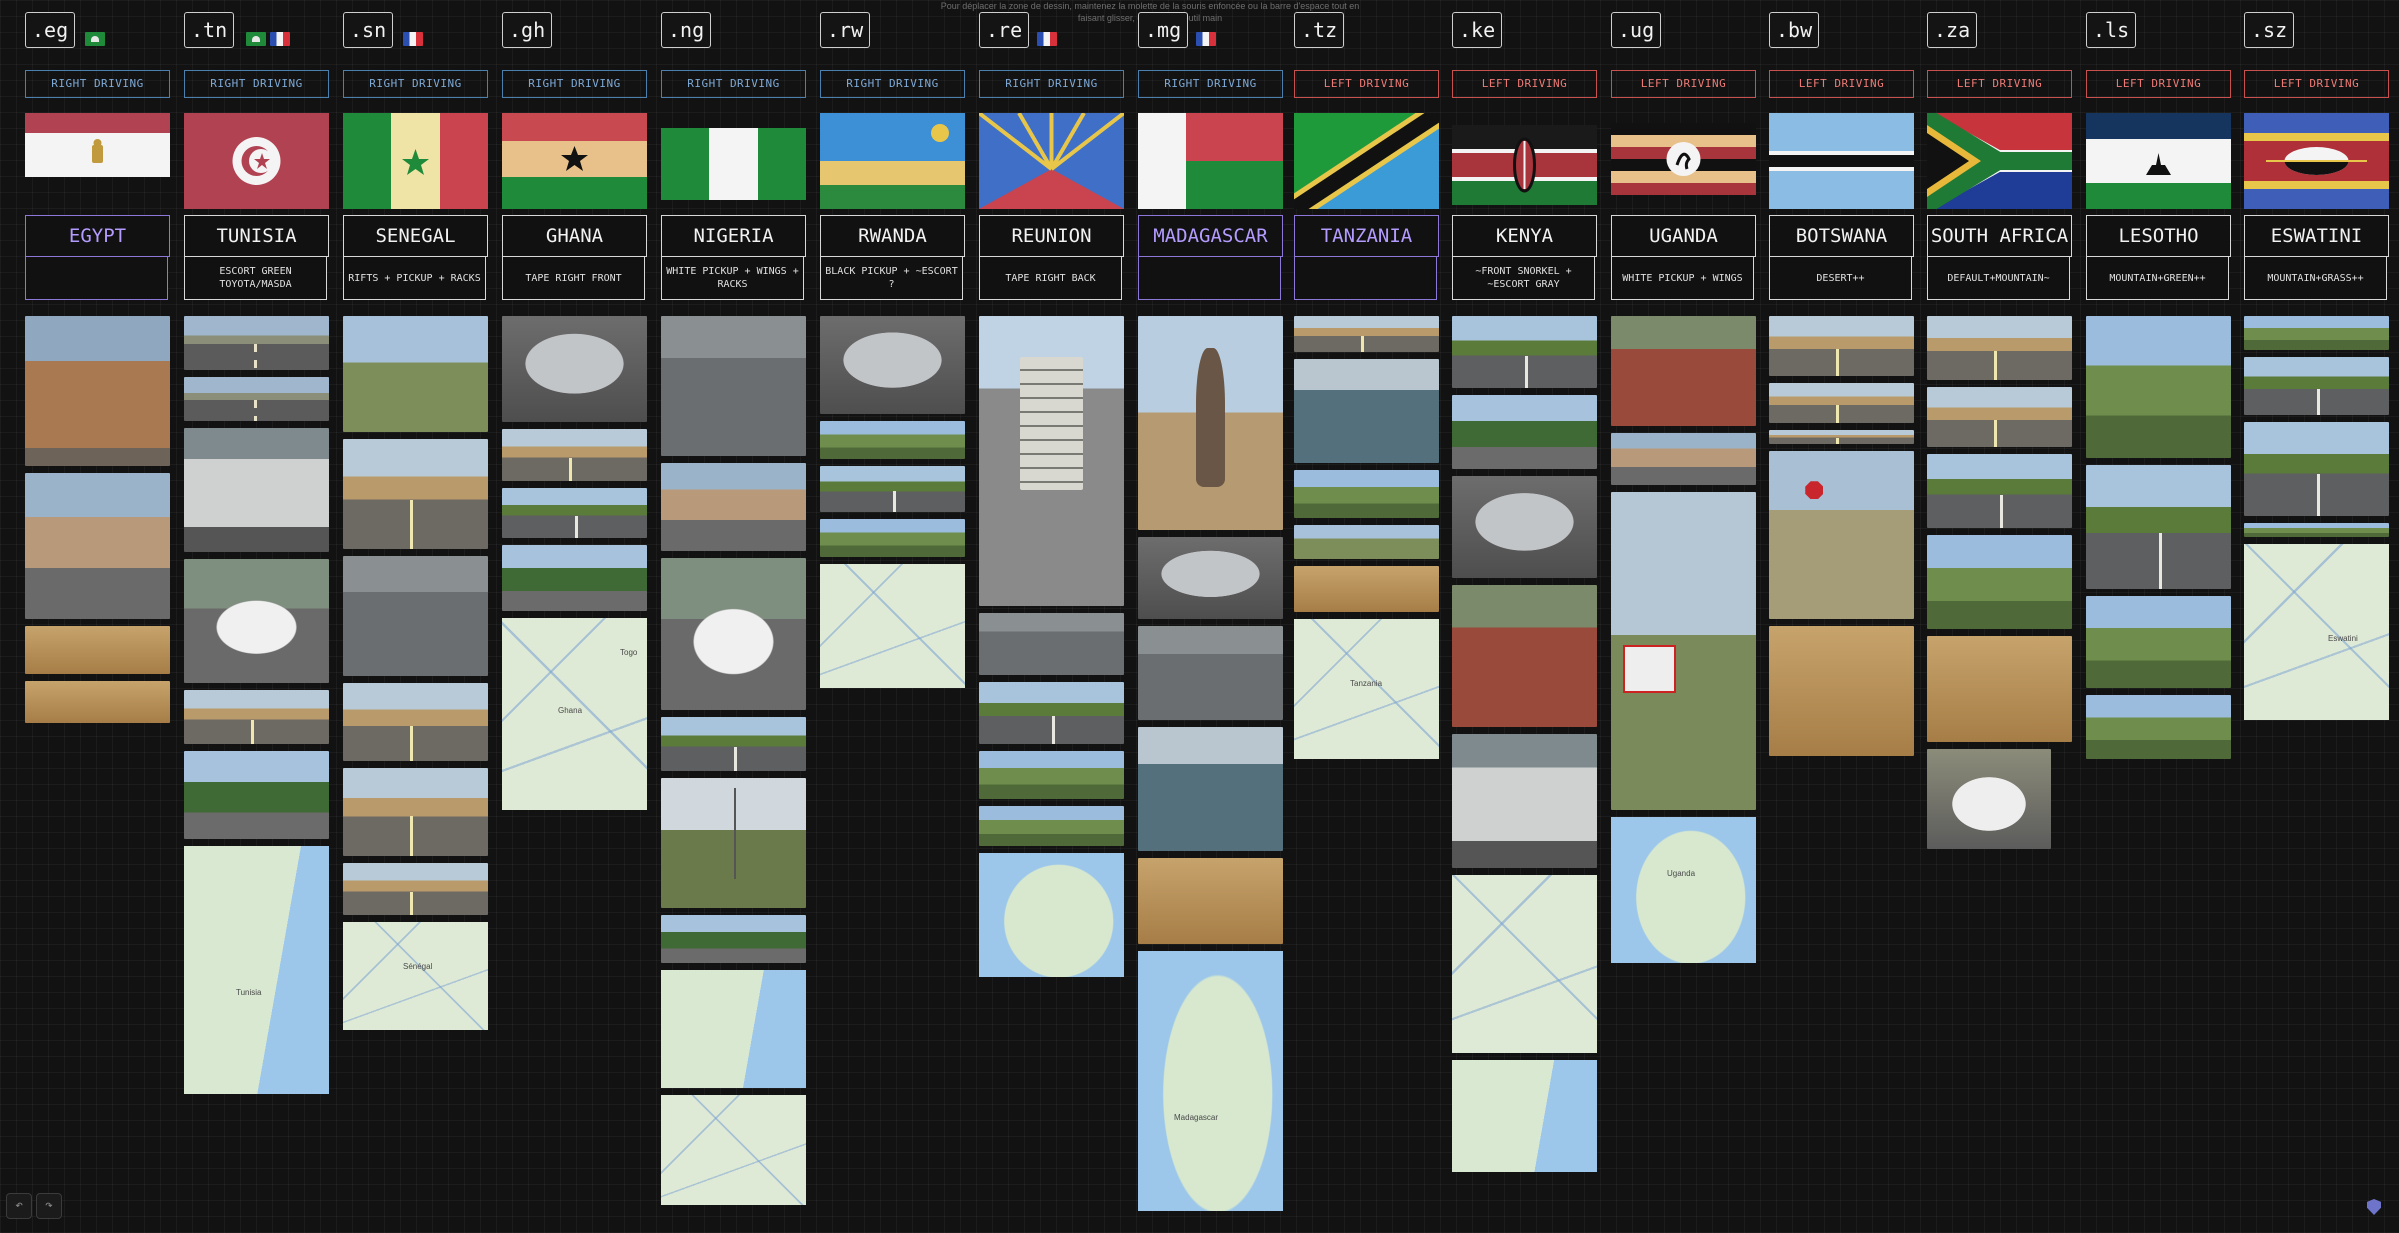 This screenshot has height=1233, width=2399. I want to click on country-name: UGANDA, so click(1683, 236).